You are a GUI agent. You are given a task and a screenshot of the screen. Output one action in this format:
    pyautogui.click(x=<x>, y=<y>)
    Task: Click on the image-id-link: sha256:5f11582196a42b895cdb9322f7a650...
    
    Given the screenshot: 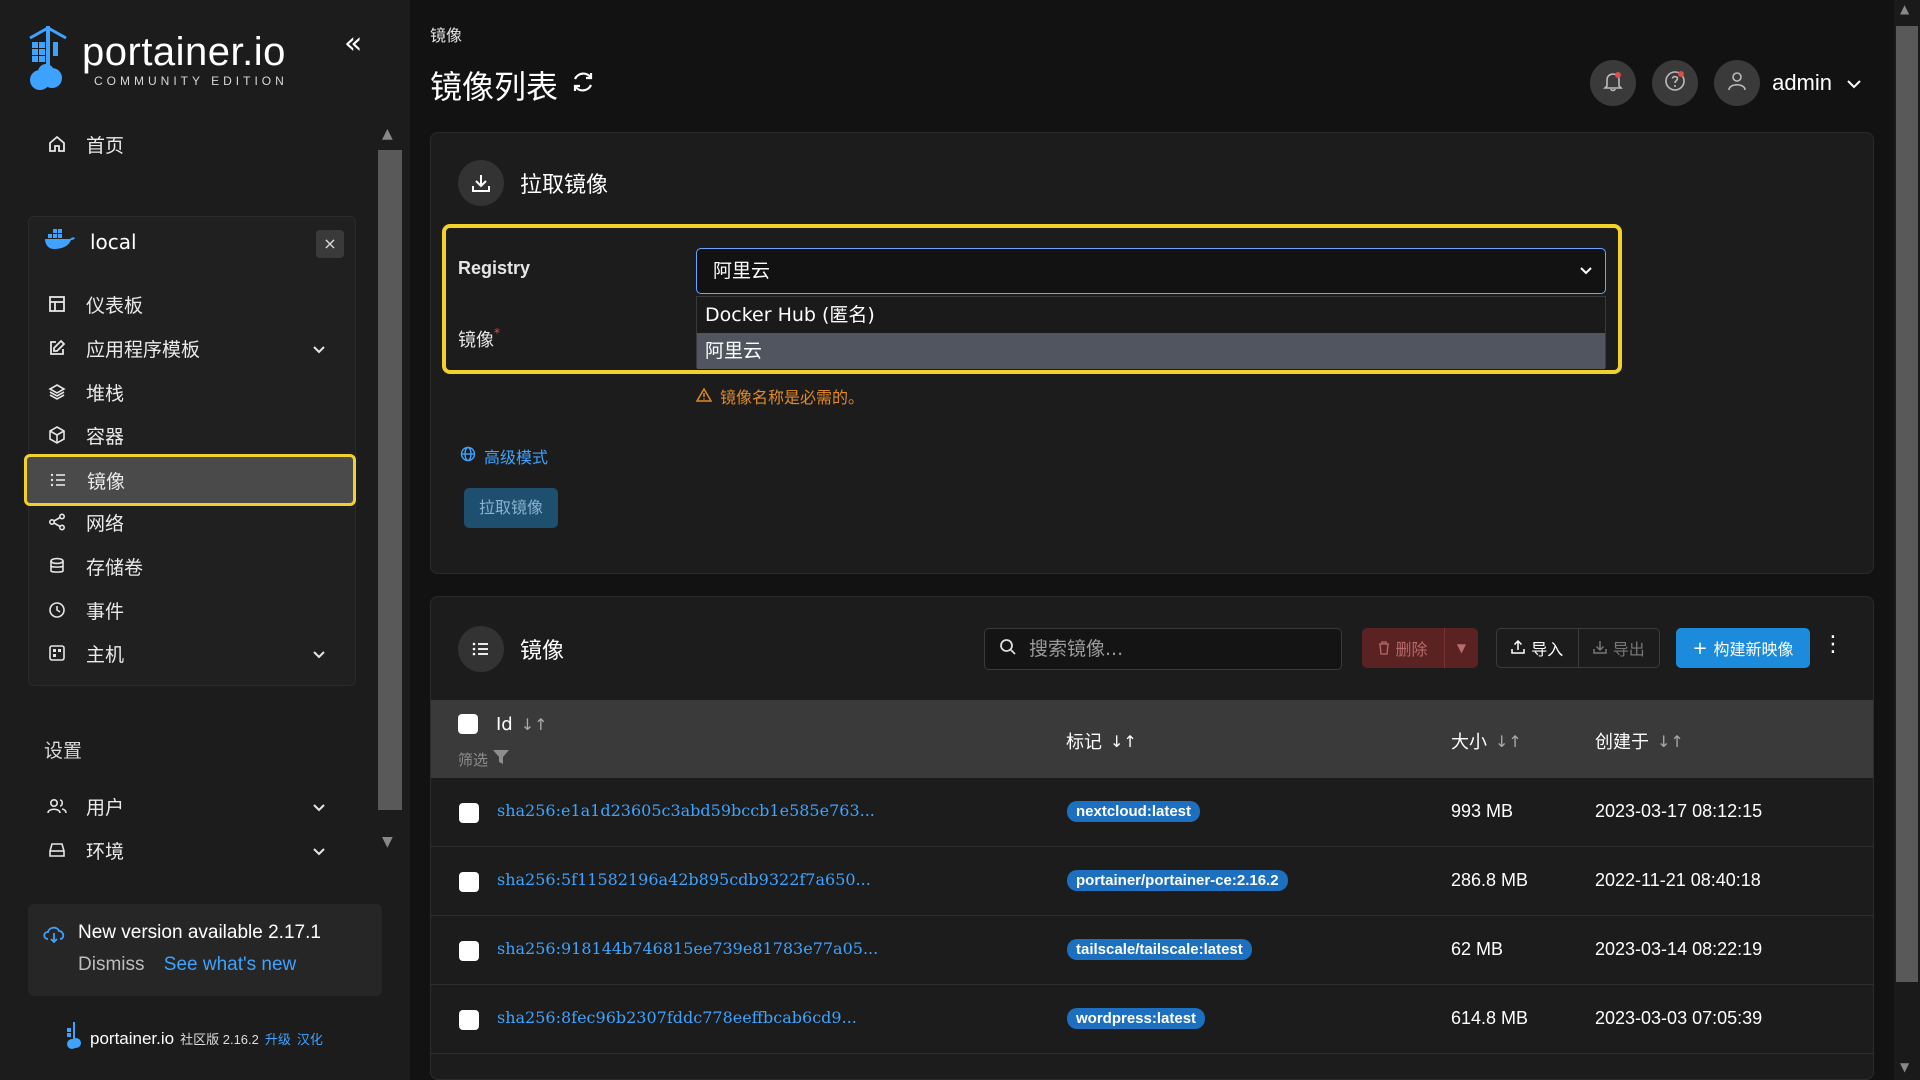 What is the action you would take?
    pyautogui.click(x=684, y=879)
    